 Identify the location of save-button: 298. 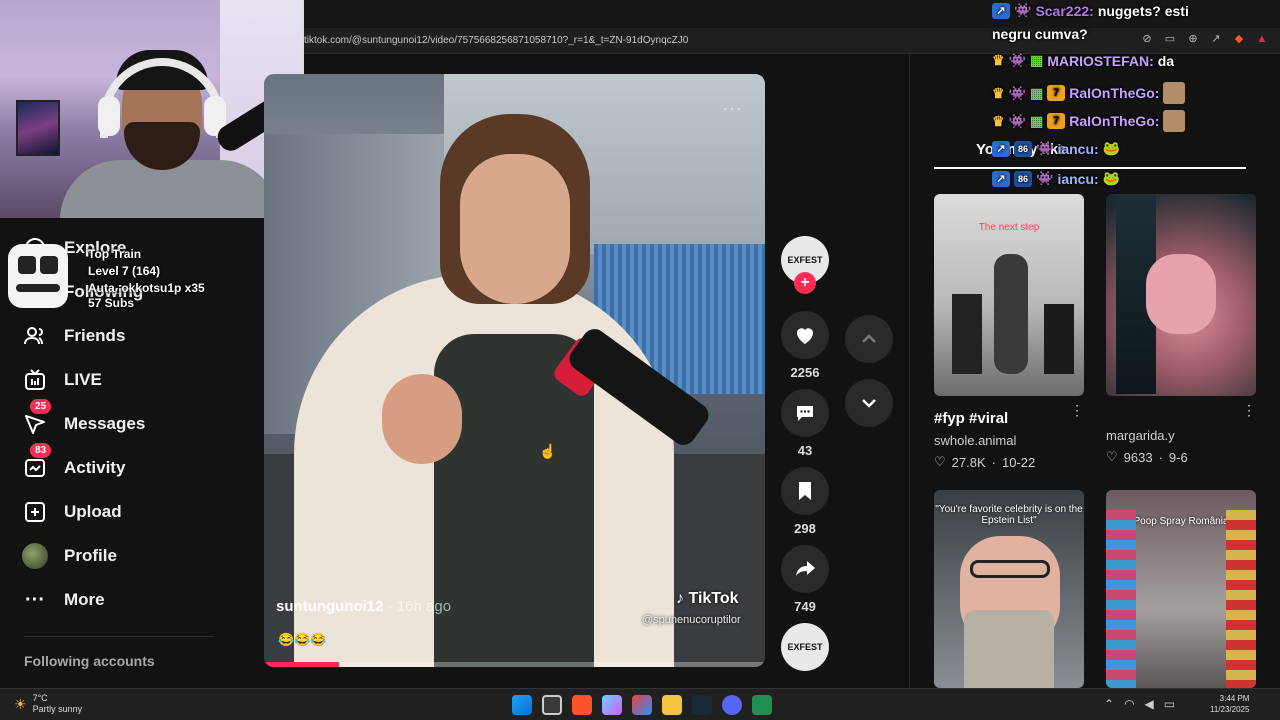
(805, 501).